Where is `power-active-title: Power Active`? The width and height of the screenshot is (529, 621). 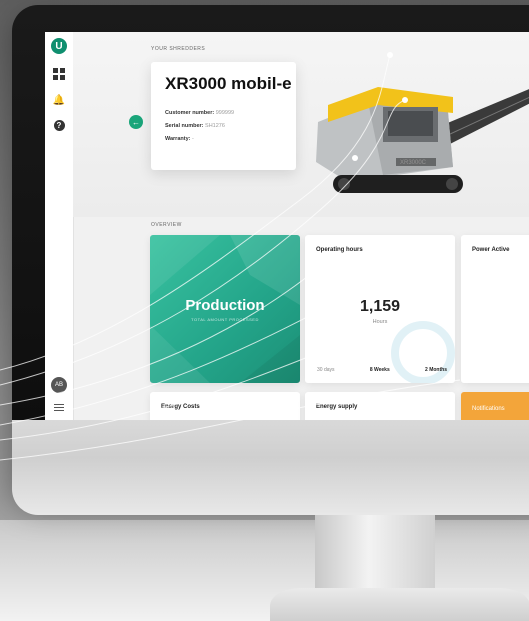
power-active-title: Power Active is located at coordinates (491, 250).